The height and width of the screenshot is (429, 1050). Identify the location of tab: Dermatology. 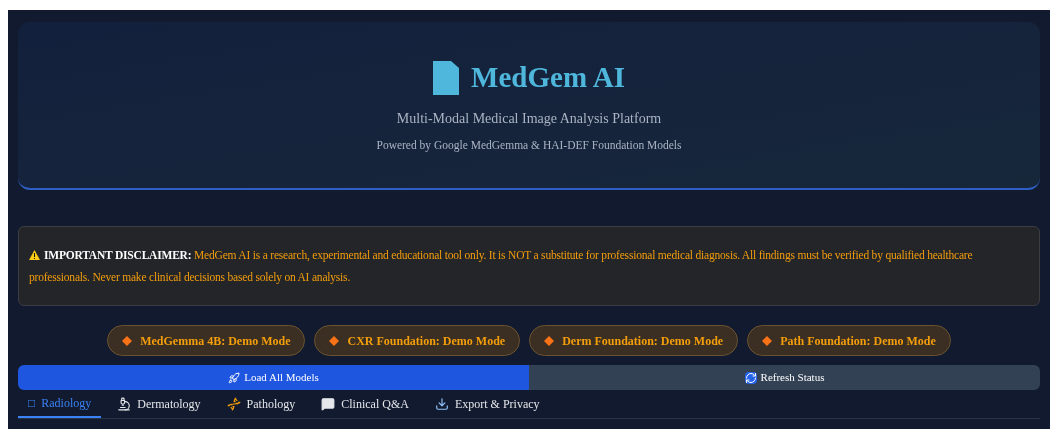
(159, 404).